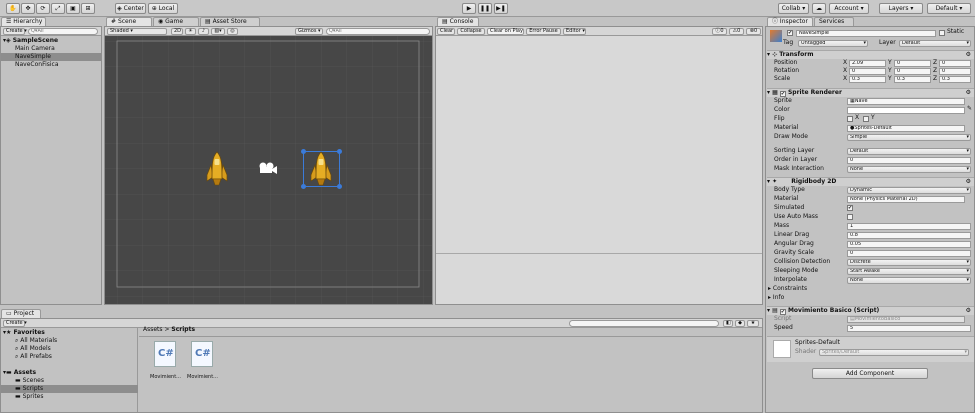 This screenshot has width=975, height=413. I want to click on mode-2d-toggle: 2D, so click(177, 31).